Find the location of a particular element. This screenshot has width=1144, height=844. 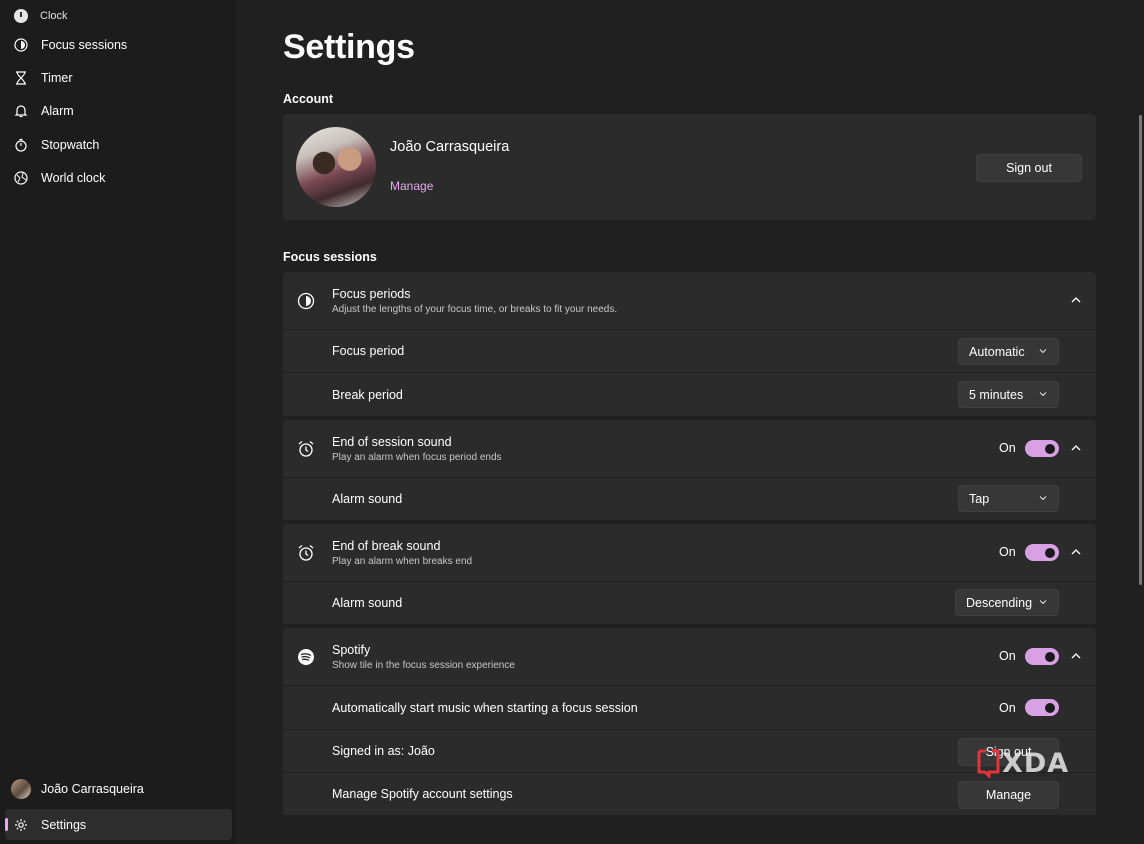

row-title: End of break sound is located at coordinates (386, 546).